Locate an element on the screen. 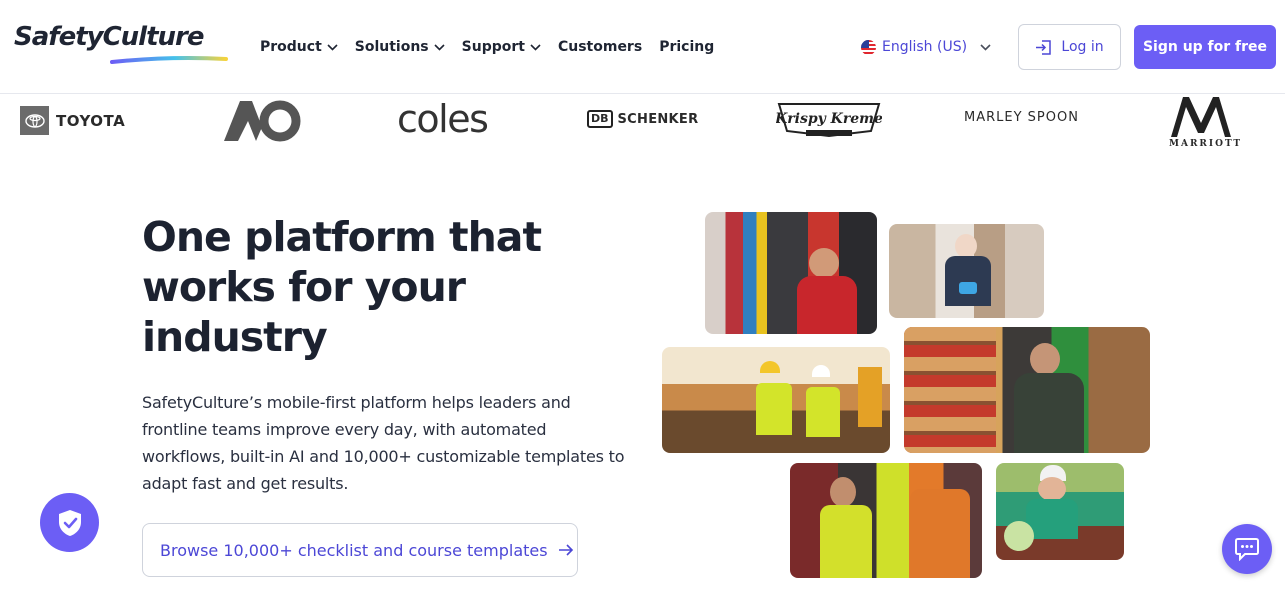 This screenshot has height=594, width=1285. trust-shield-button is located at coordinates (69, 522).